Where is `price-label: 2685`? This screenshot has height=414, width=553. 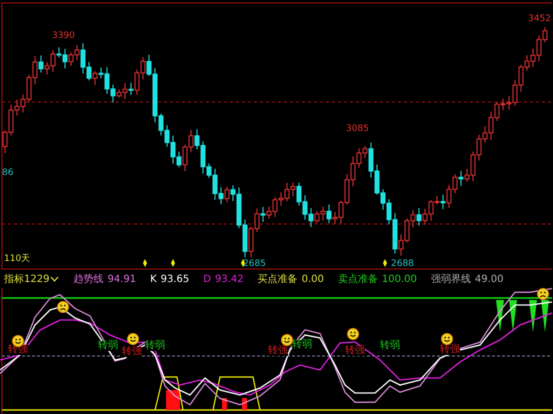
price-label: 2685 is located at coordinates (254, 264).